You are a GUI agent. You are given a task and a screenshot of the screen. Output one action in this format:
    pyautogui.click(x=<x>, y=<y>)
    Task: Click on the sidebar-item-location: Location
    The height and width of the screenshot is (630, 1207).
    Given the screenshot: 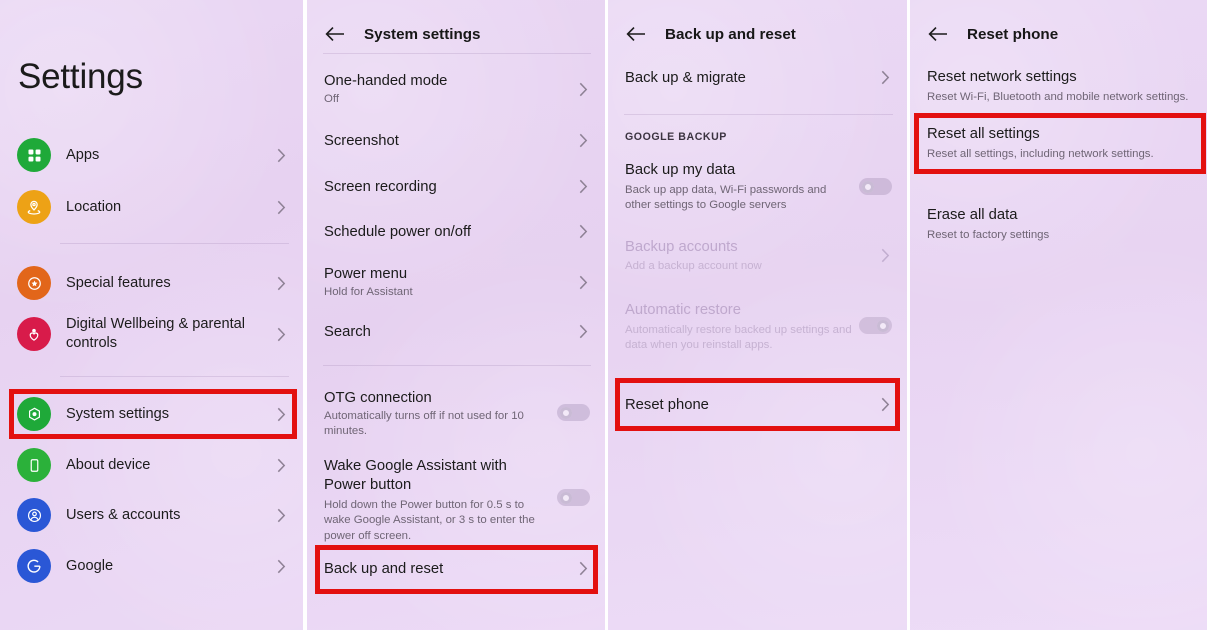 What is the action you would take?
    pyautogui.click(x=151, y=207)
    